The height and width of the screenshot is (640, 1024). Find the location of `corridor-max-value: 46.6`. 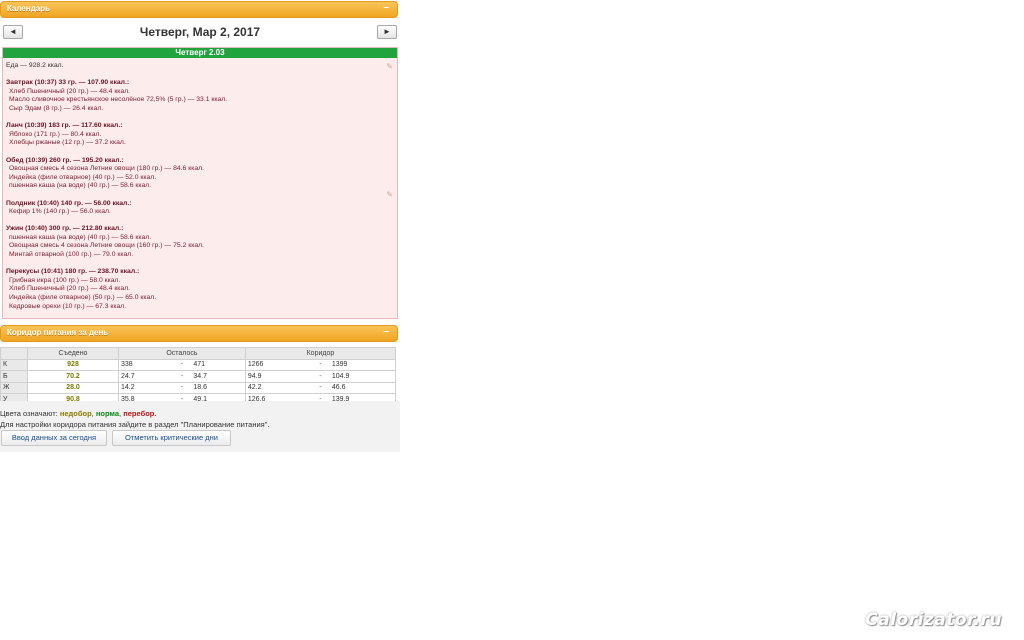

corridor-max-value: 46.6 is located at coordinates (362, 387).